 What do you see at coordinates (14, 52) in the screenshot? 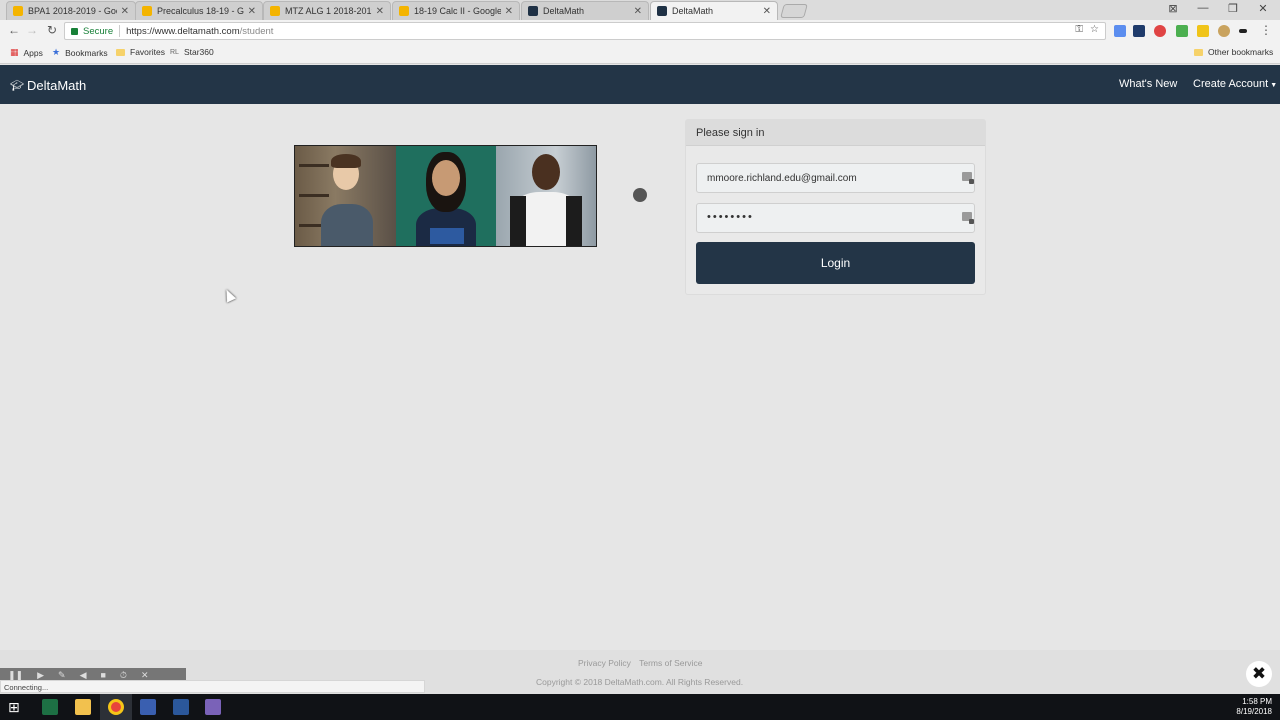
I see `apps-grid-icon: ▦` at bounding box center [14, 52].